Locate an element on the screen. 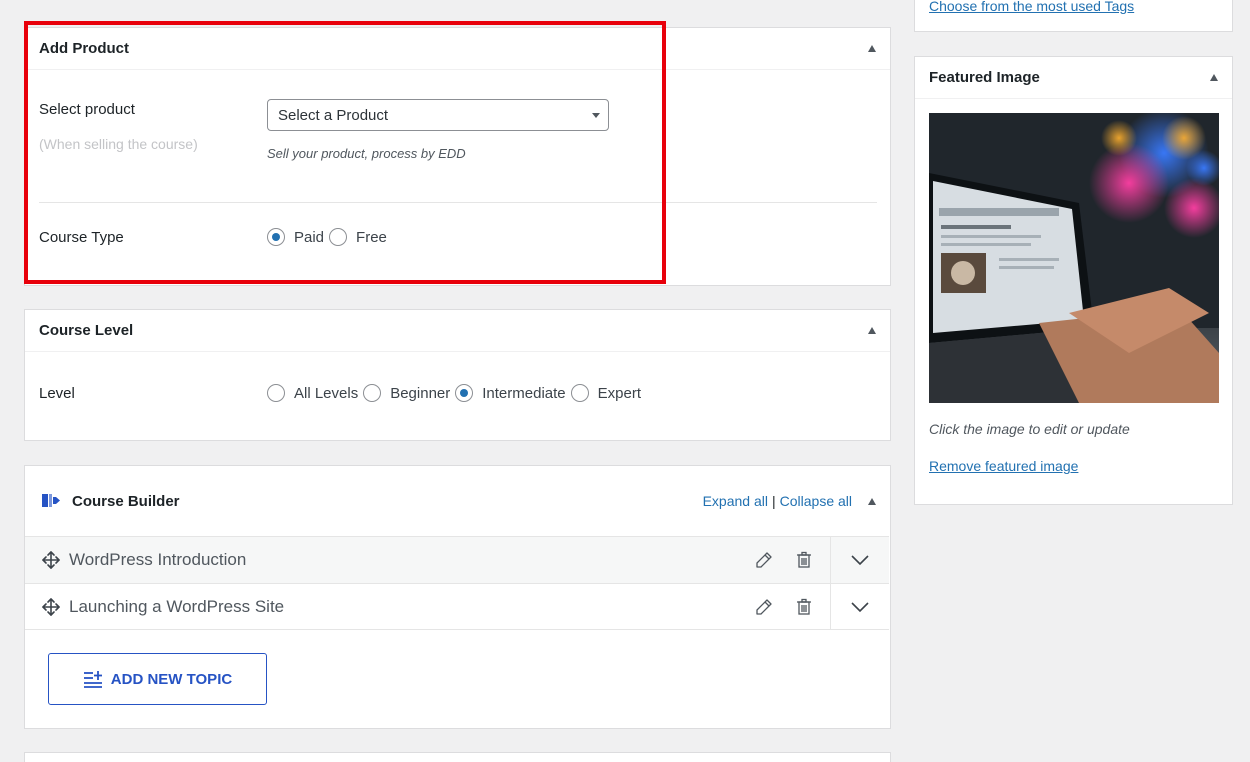  add-product-title: Add Product is located at coordinates (84, 48).